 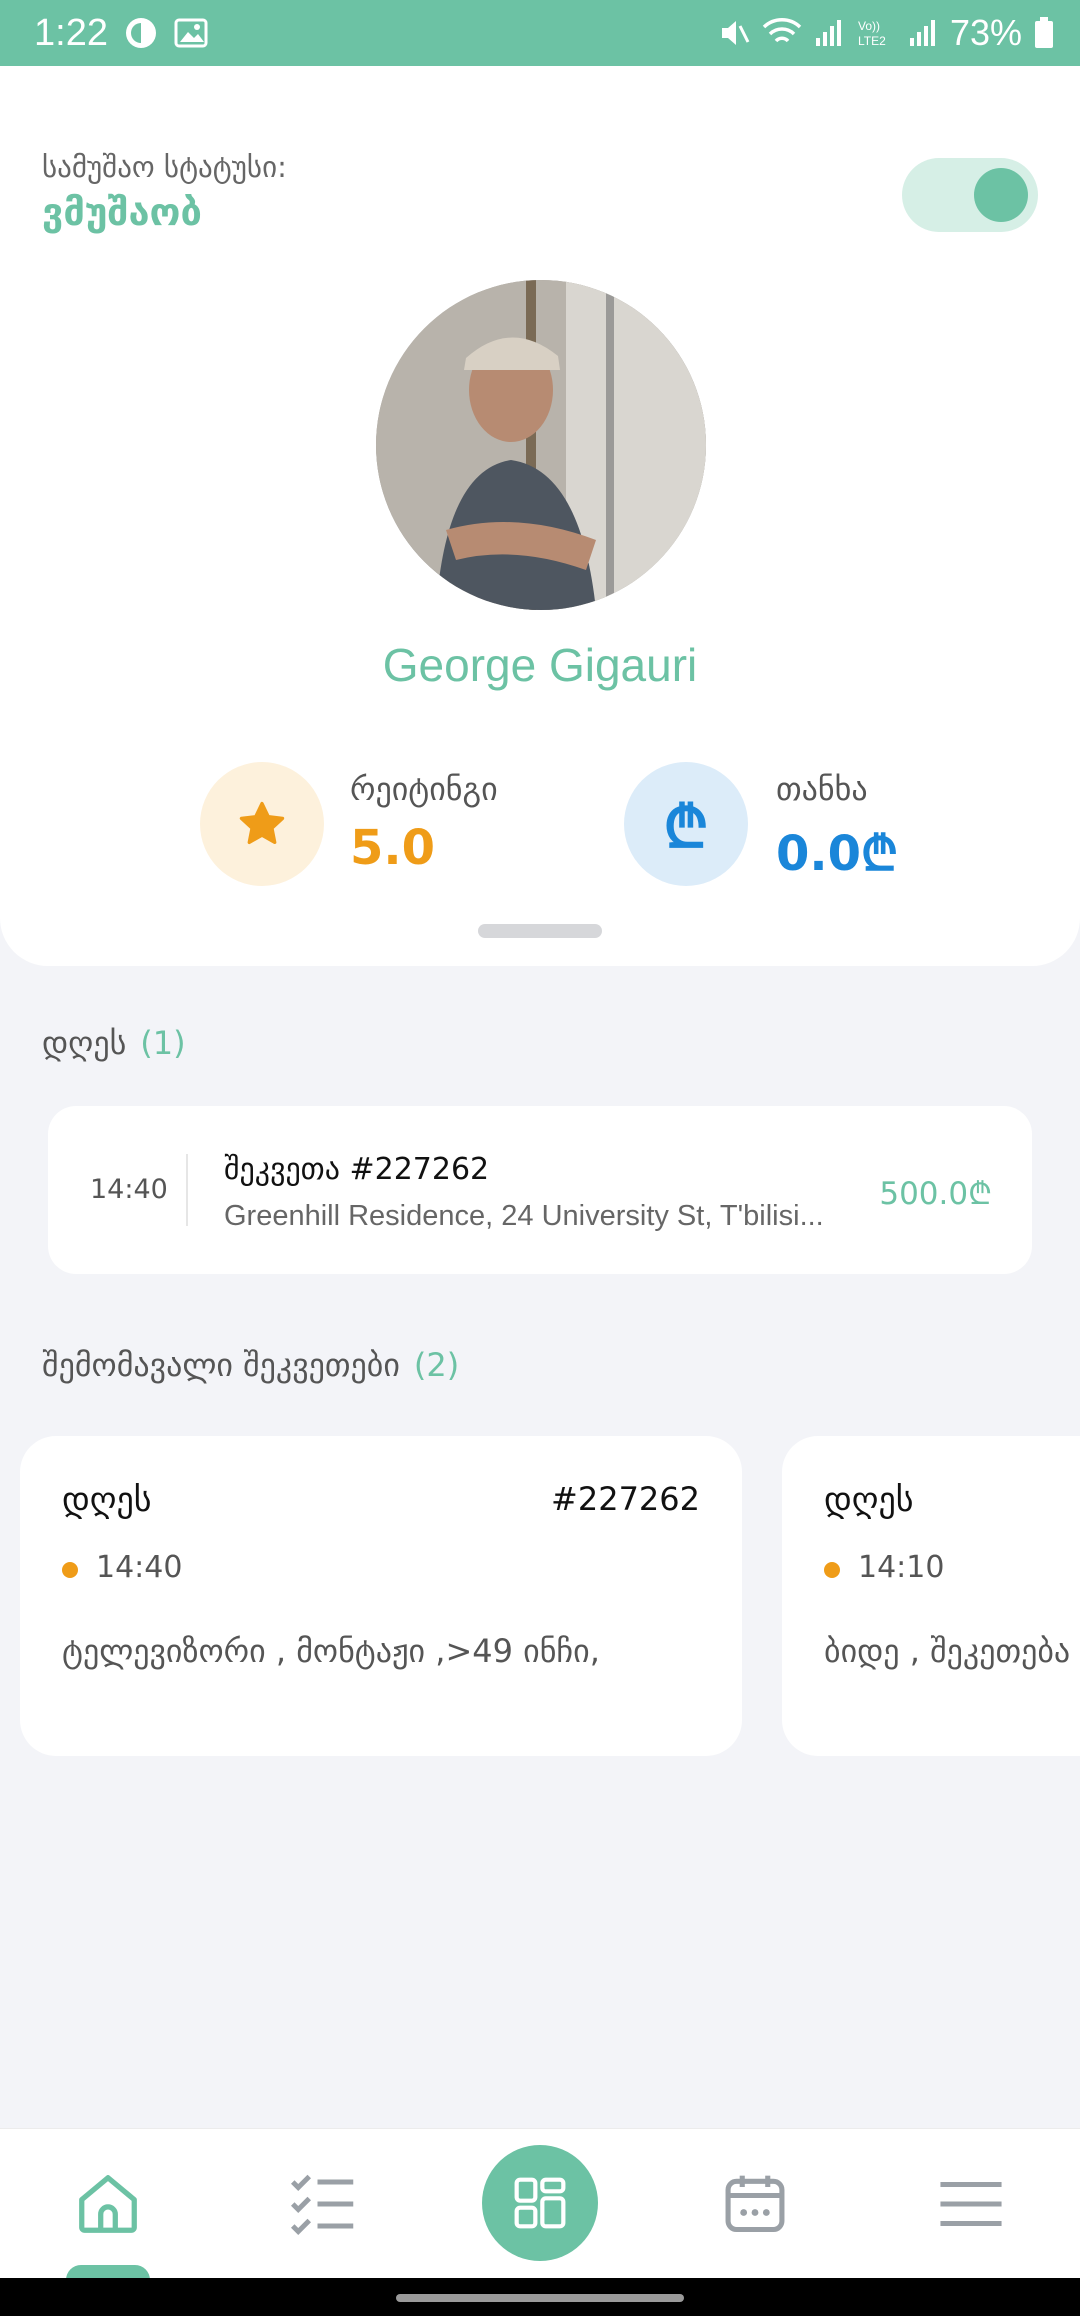 I want to click on svg-text: Vo)), so click(x=869, y=26).